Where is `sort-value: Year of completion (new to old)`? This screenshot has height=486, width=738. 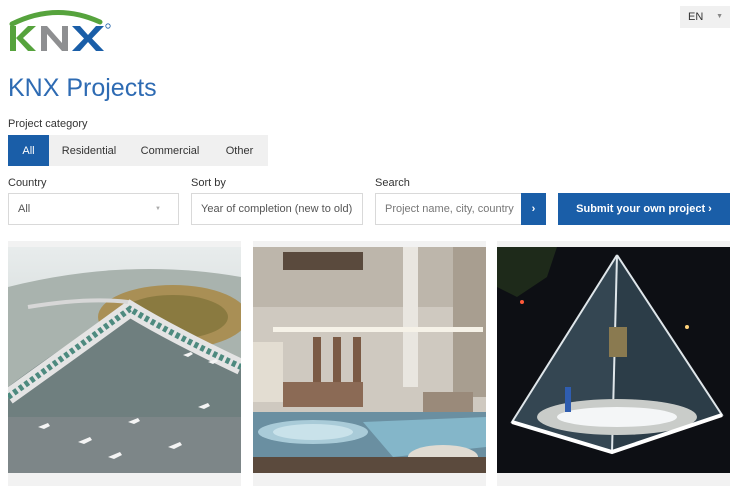
sort-value: Year of completion (new to old) is located at coordinates (277, 209).